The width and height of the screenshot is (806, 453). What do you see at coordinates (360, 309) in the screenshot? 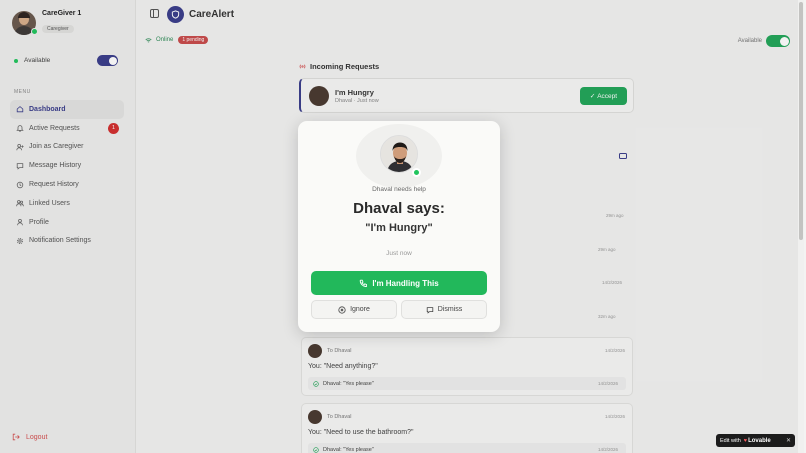
I see `ignore-label: Ignore` at bounding box center [360, 309].